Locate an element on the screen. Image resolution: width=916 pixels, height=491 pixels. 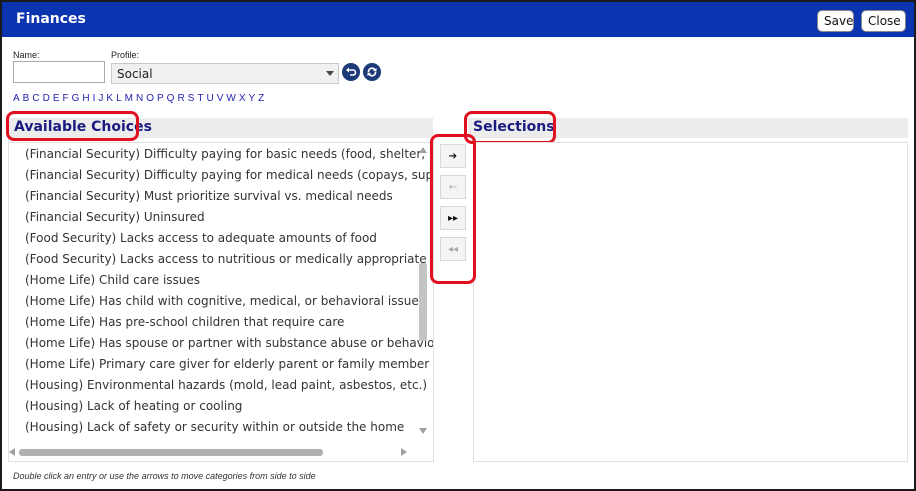
alpha-link: P is located at coordinates (160, 98).